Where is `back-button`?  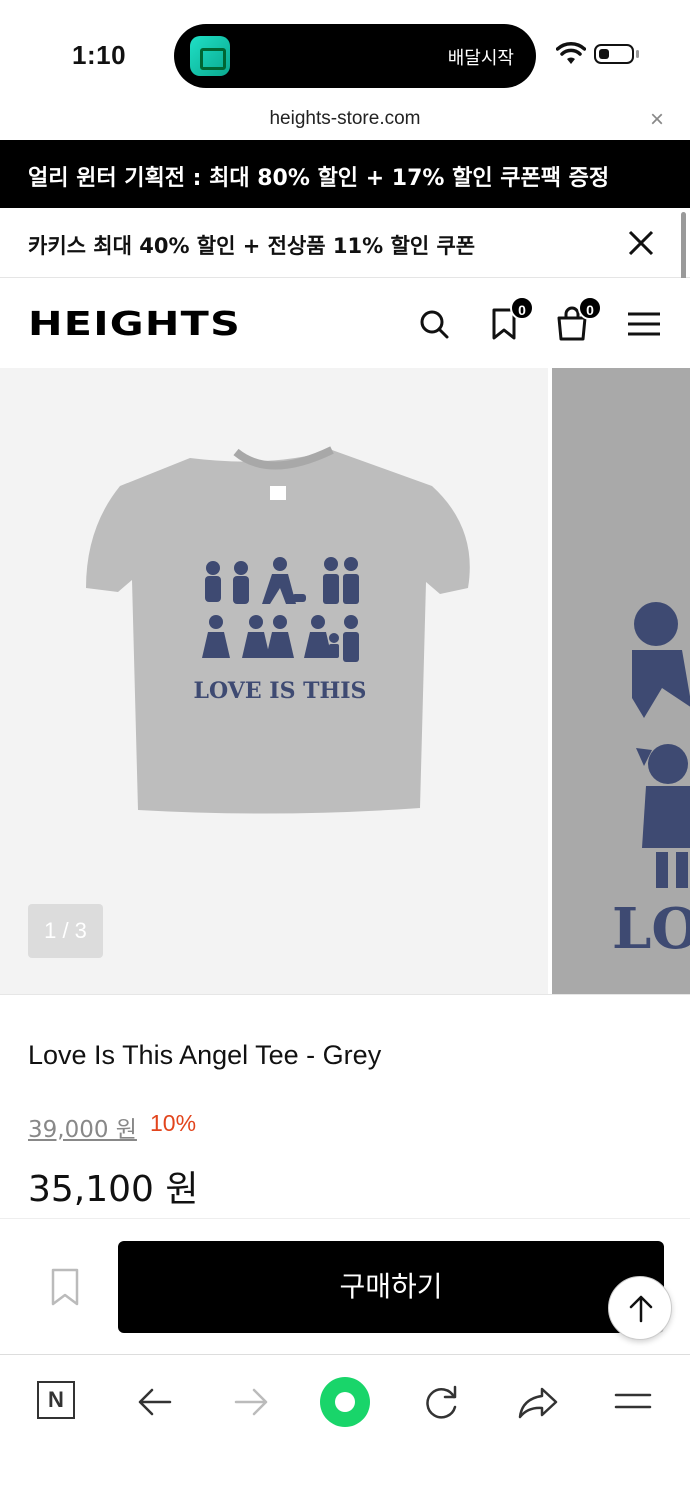
back-button is located at coordinates (155, 1402).